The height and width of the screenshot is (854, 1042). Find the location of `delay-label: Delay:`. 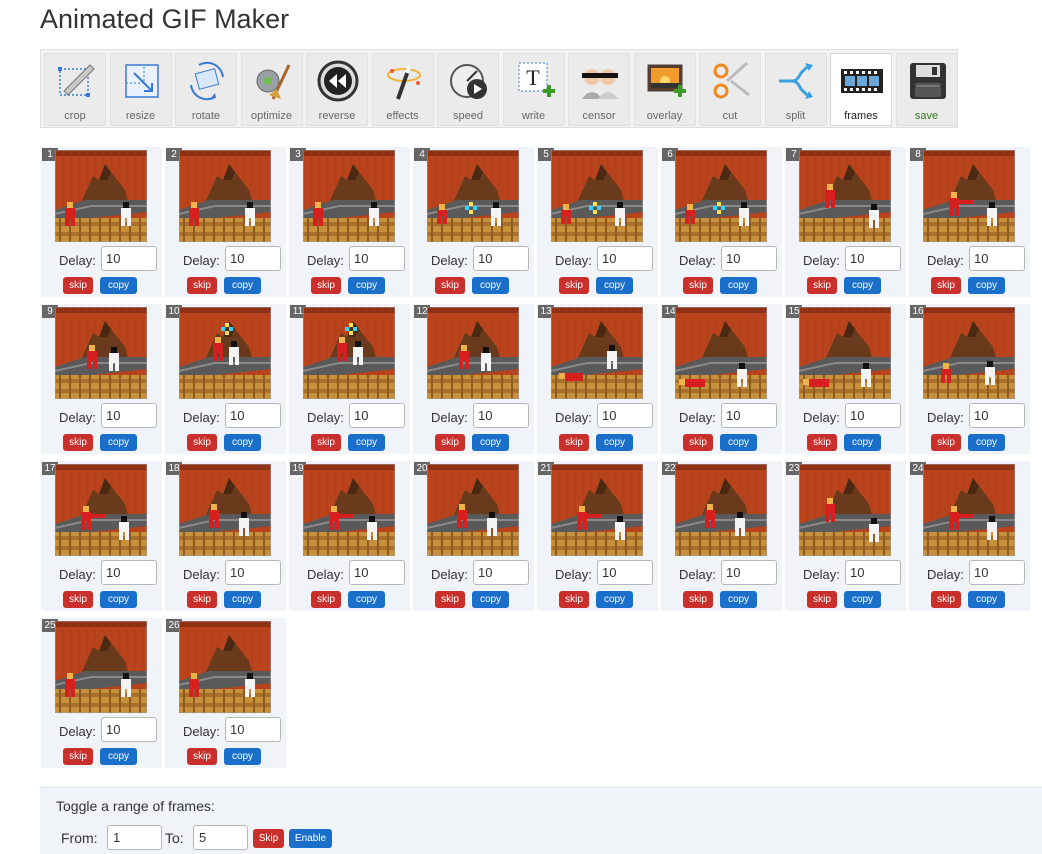

delay-label: Delay: is located at coordinates (77, 574).